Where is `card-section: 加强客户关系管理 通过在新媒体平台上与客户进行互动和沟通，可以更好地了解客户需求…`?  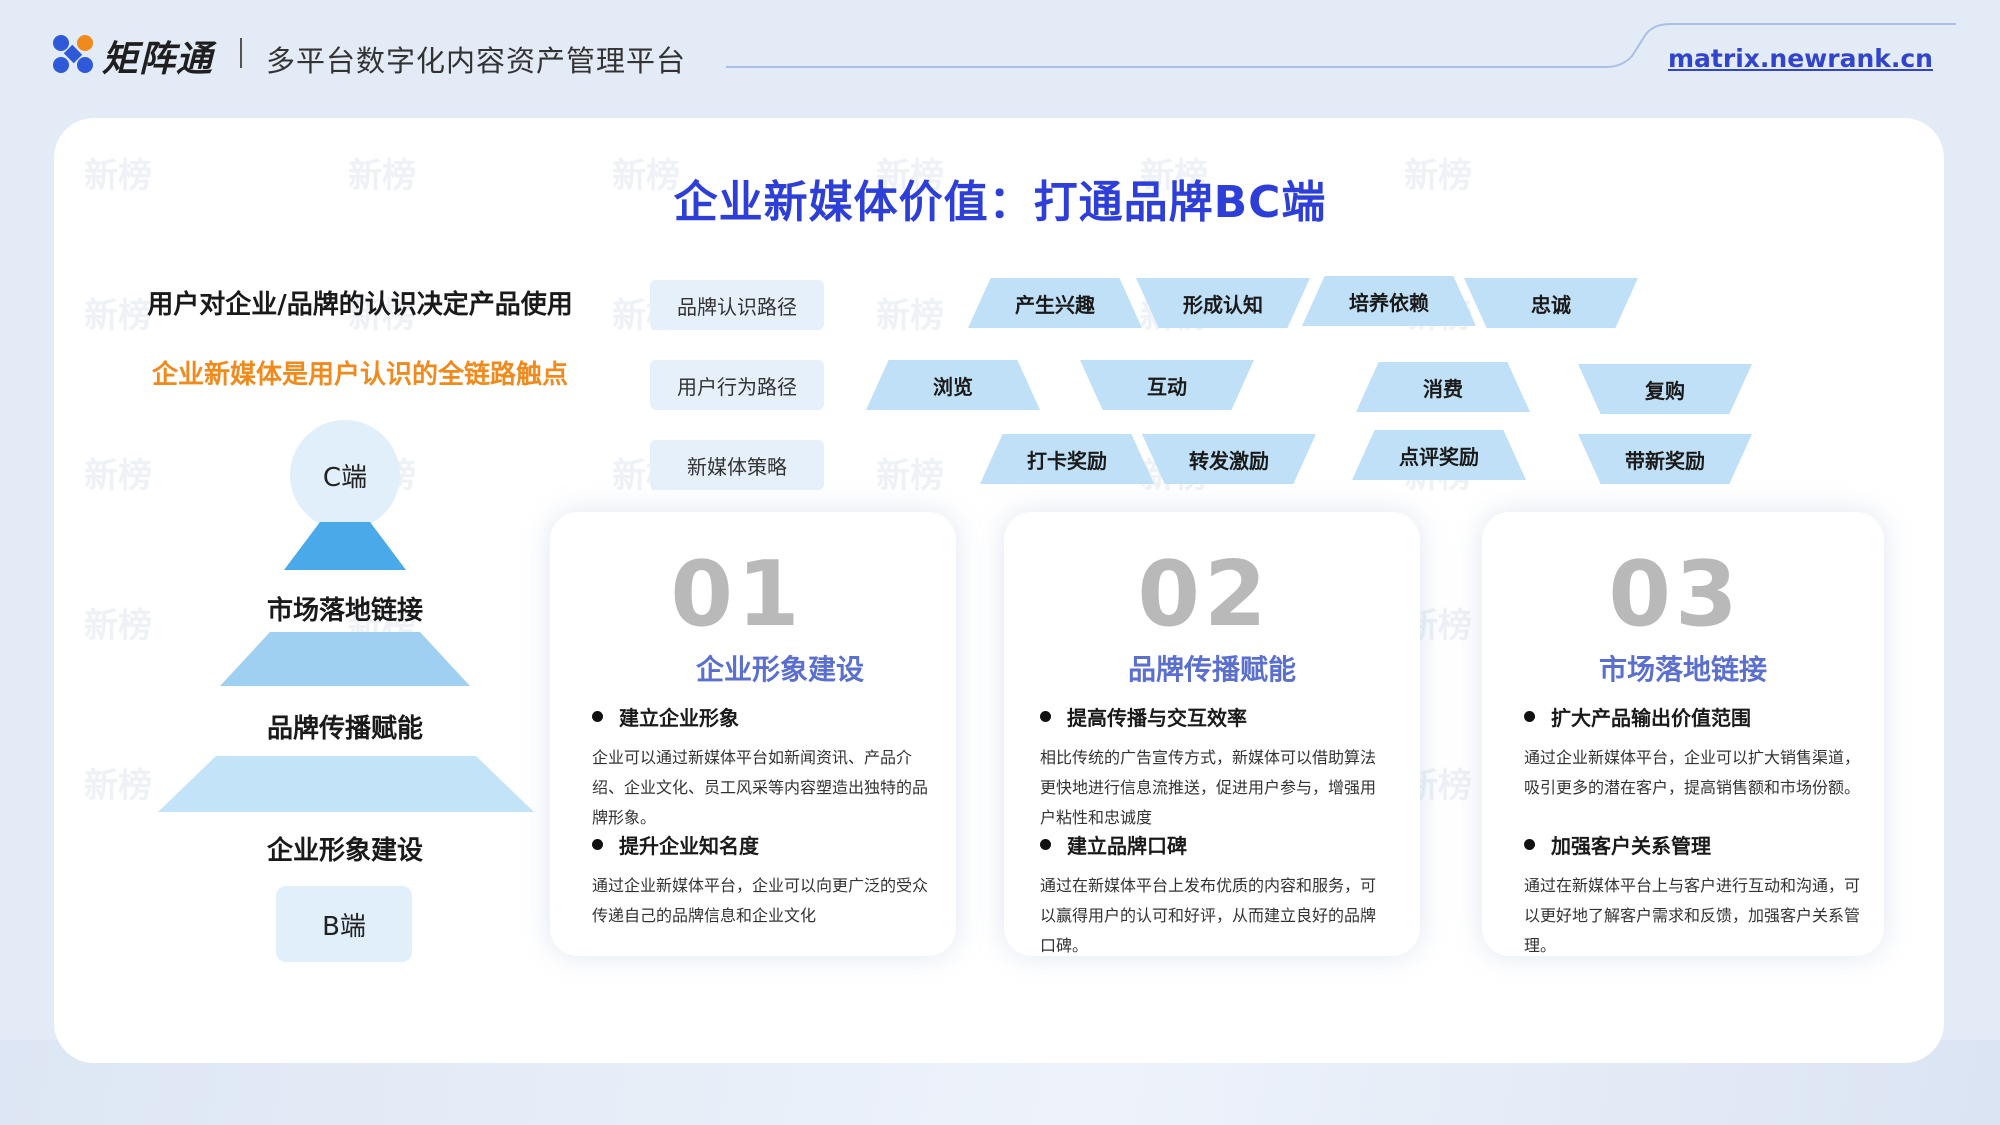 card-section: 加强客户关系管理 通过在新媒体平台上与客户进行互动和沟通，可以更好地了解客户需求… is located at coordinates (1694, 895).